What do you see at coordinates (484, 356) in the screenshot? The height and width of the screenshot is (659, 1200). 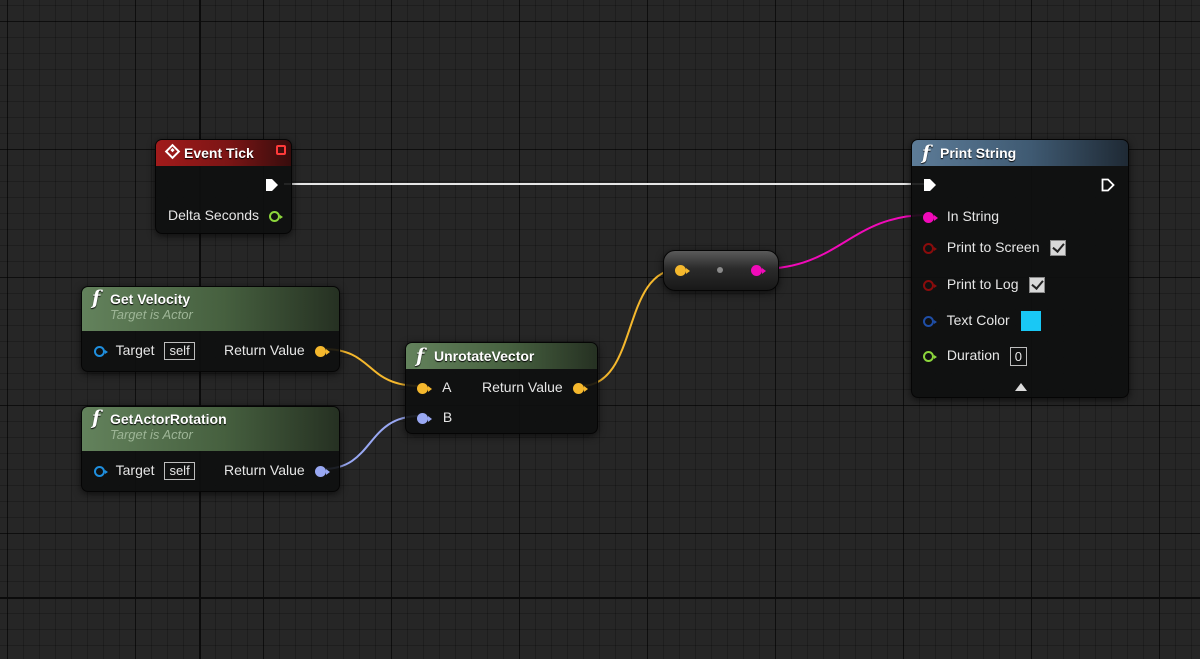 I see `unrotate-vector-title: UnrotateVector` at bounding box center [484, 356].